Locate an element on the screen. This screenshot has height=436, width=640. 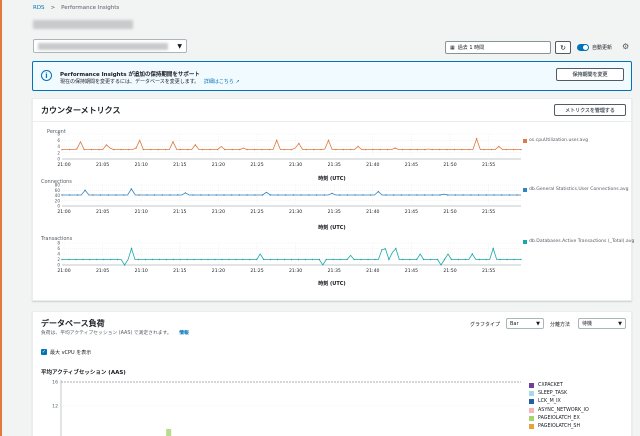
chart1-y-tick-label: 0 is located at coordinates (58, 159).